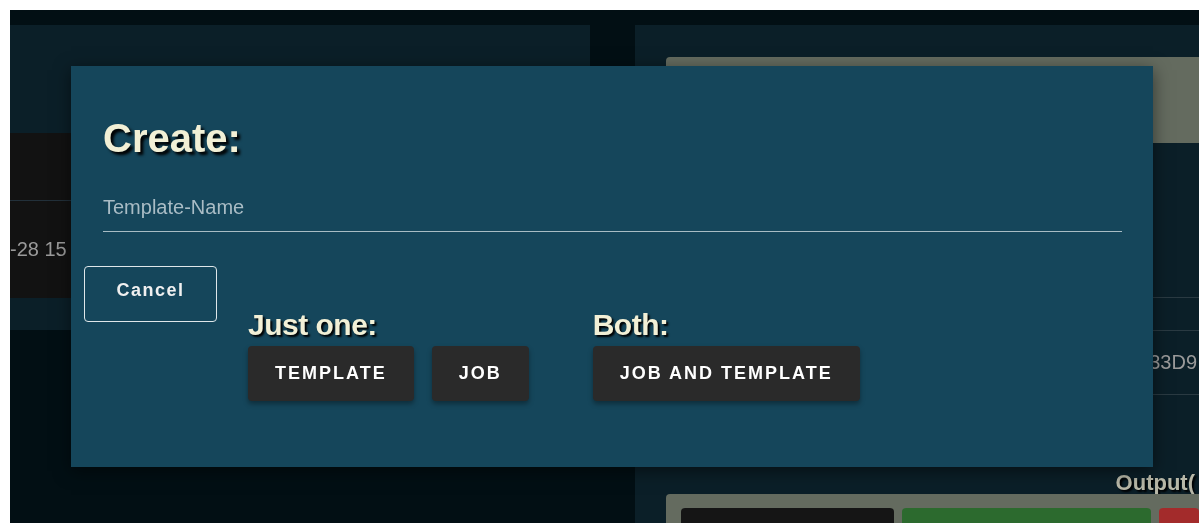 The width and height of the screenshot is (1199, 523). I want to click on create-button: TEMPLATE, so click(331, 373).